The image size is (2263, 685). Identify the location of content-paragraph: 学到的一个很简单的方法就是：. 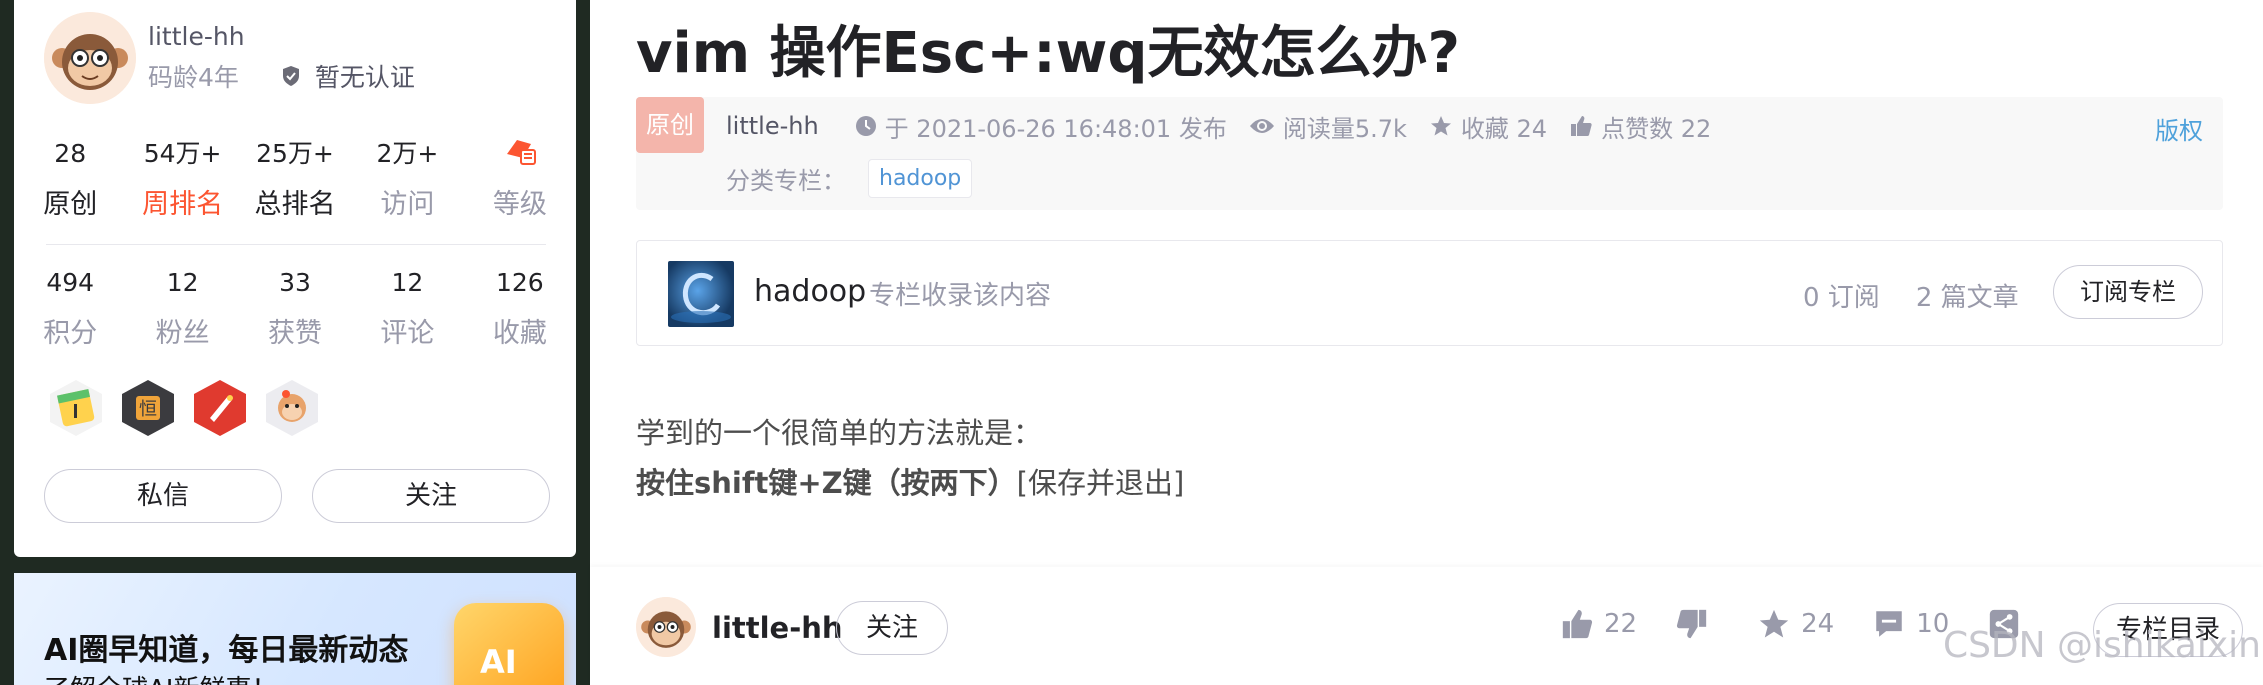
(839, 433).